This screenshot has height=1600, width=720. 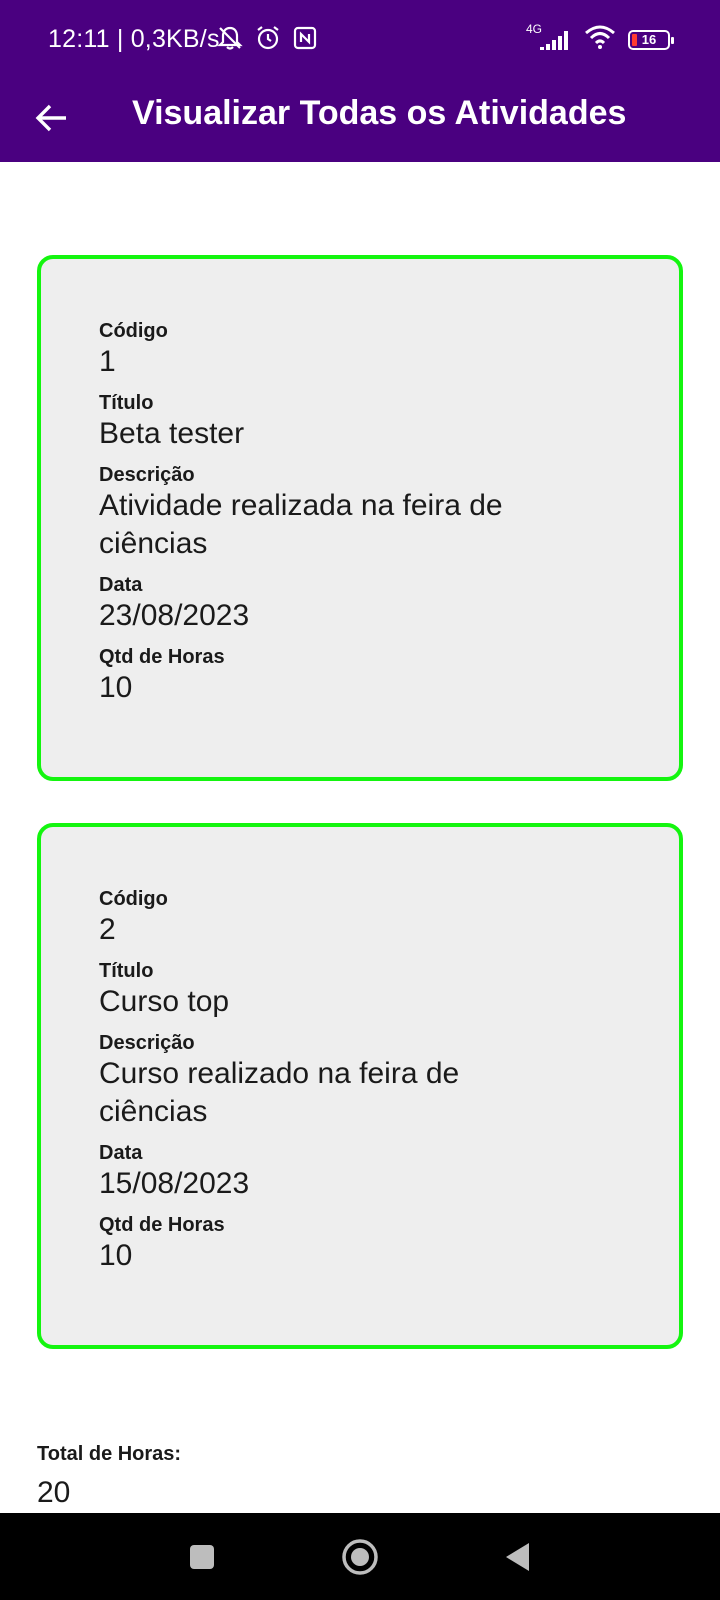 What do you see at coordinates (230, 38) in the screenshot?
I see `mute-notifications-icon` at bounding box center [230, 38].